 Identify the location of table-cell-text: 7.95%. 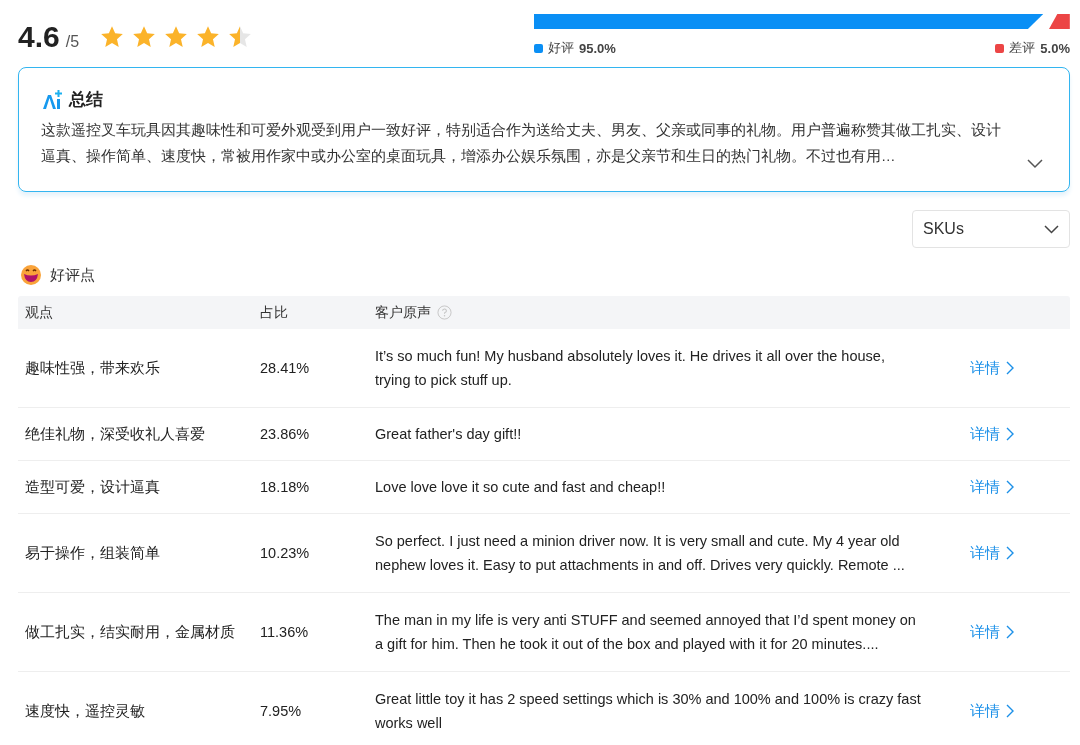
(281, 711).